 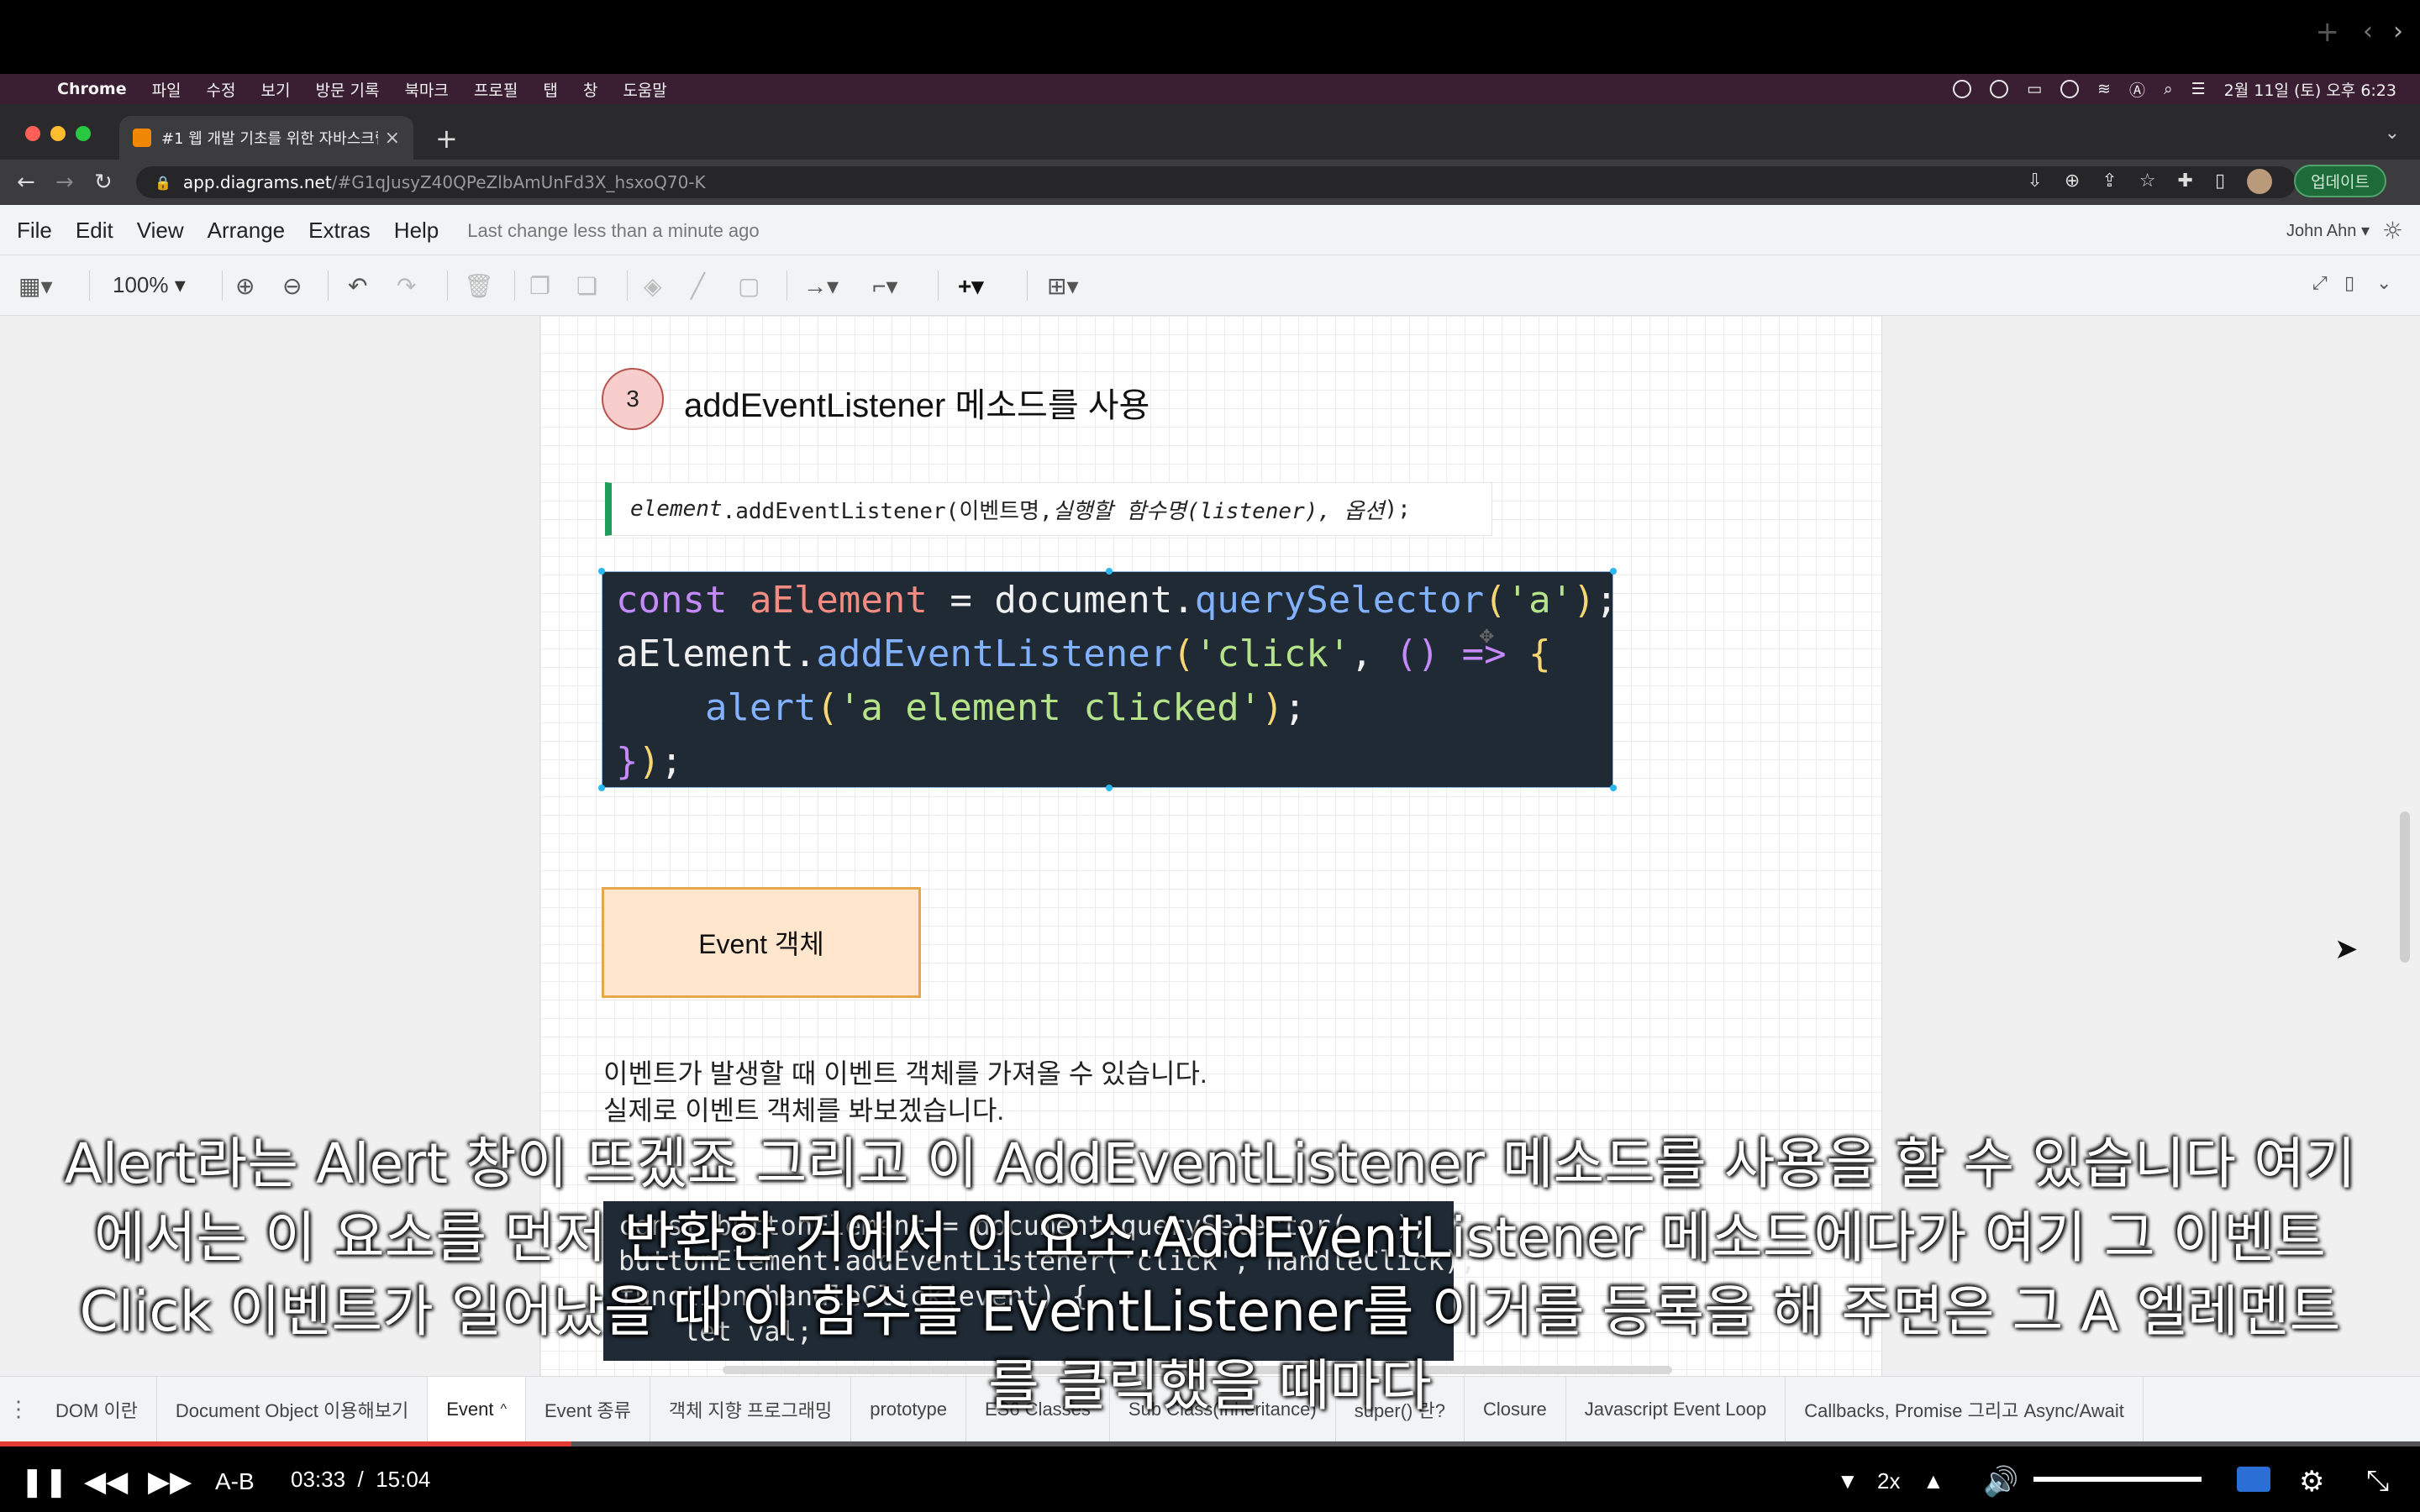 What do you see at coordinates (266, 138) in the screenshot?
I see `browser-tab-active: #1 웹 개발 기초를 위한 자바스크립트 ×` at bounding box center [266, 138].